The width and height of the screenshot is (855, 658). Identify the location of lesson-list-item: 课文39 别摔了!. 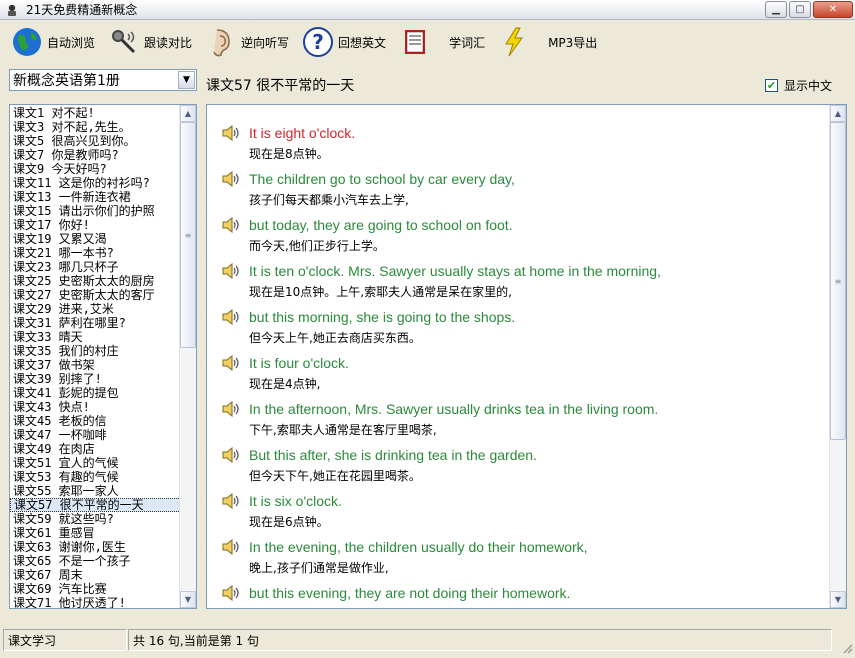
(95, 379).